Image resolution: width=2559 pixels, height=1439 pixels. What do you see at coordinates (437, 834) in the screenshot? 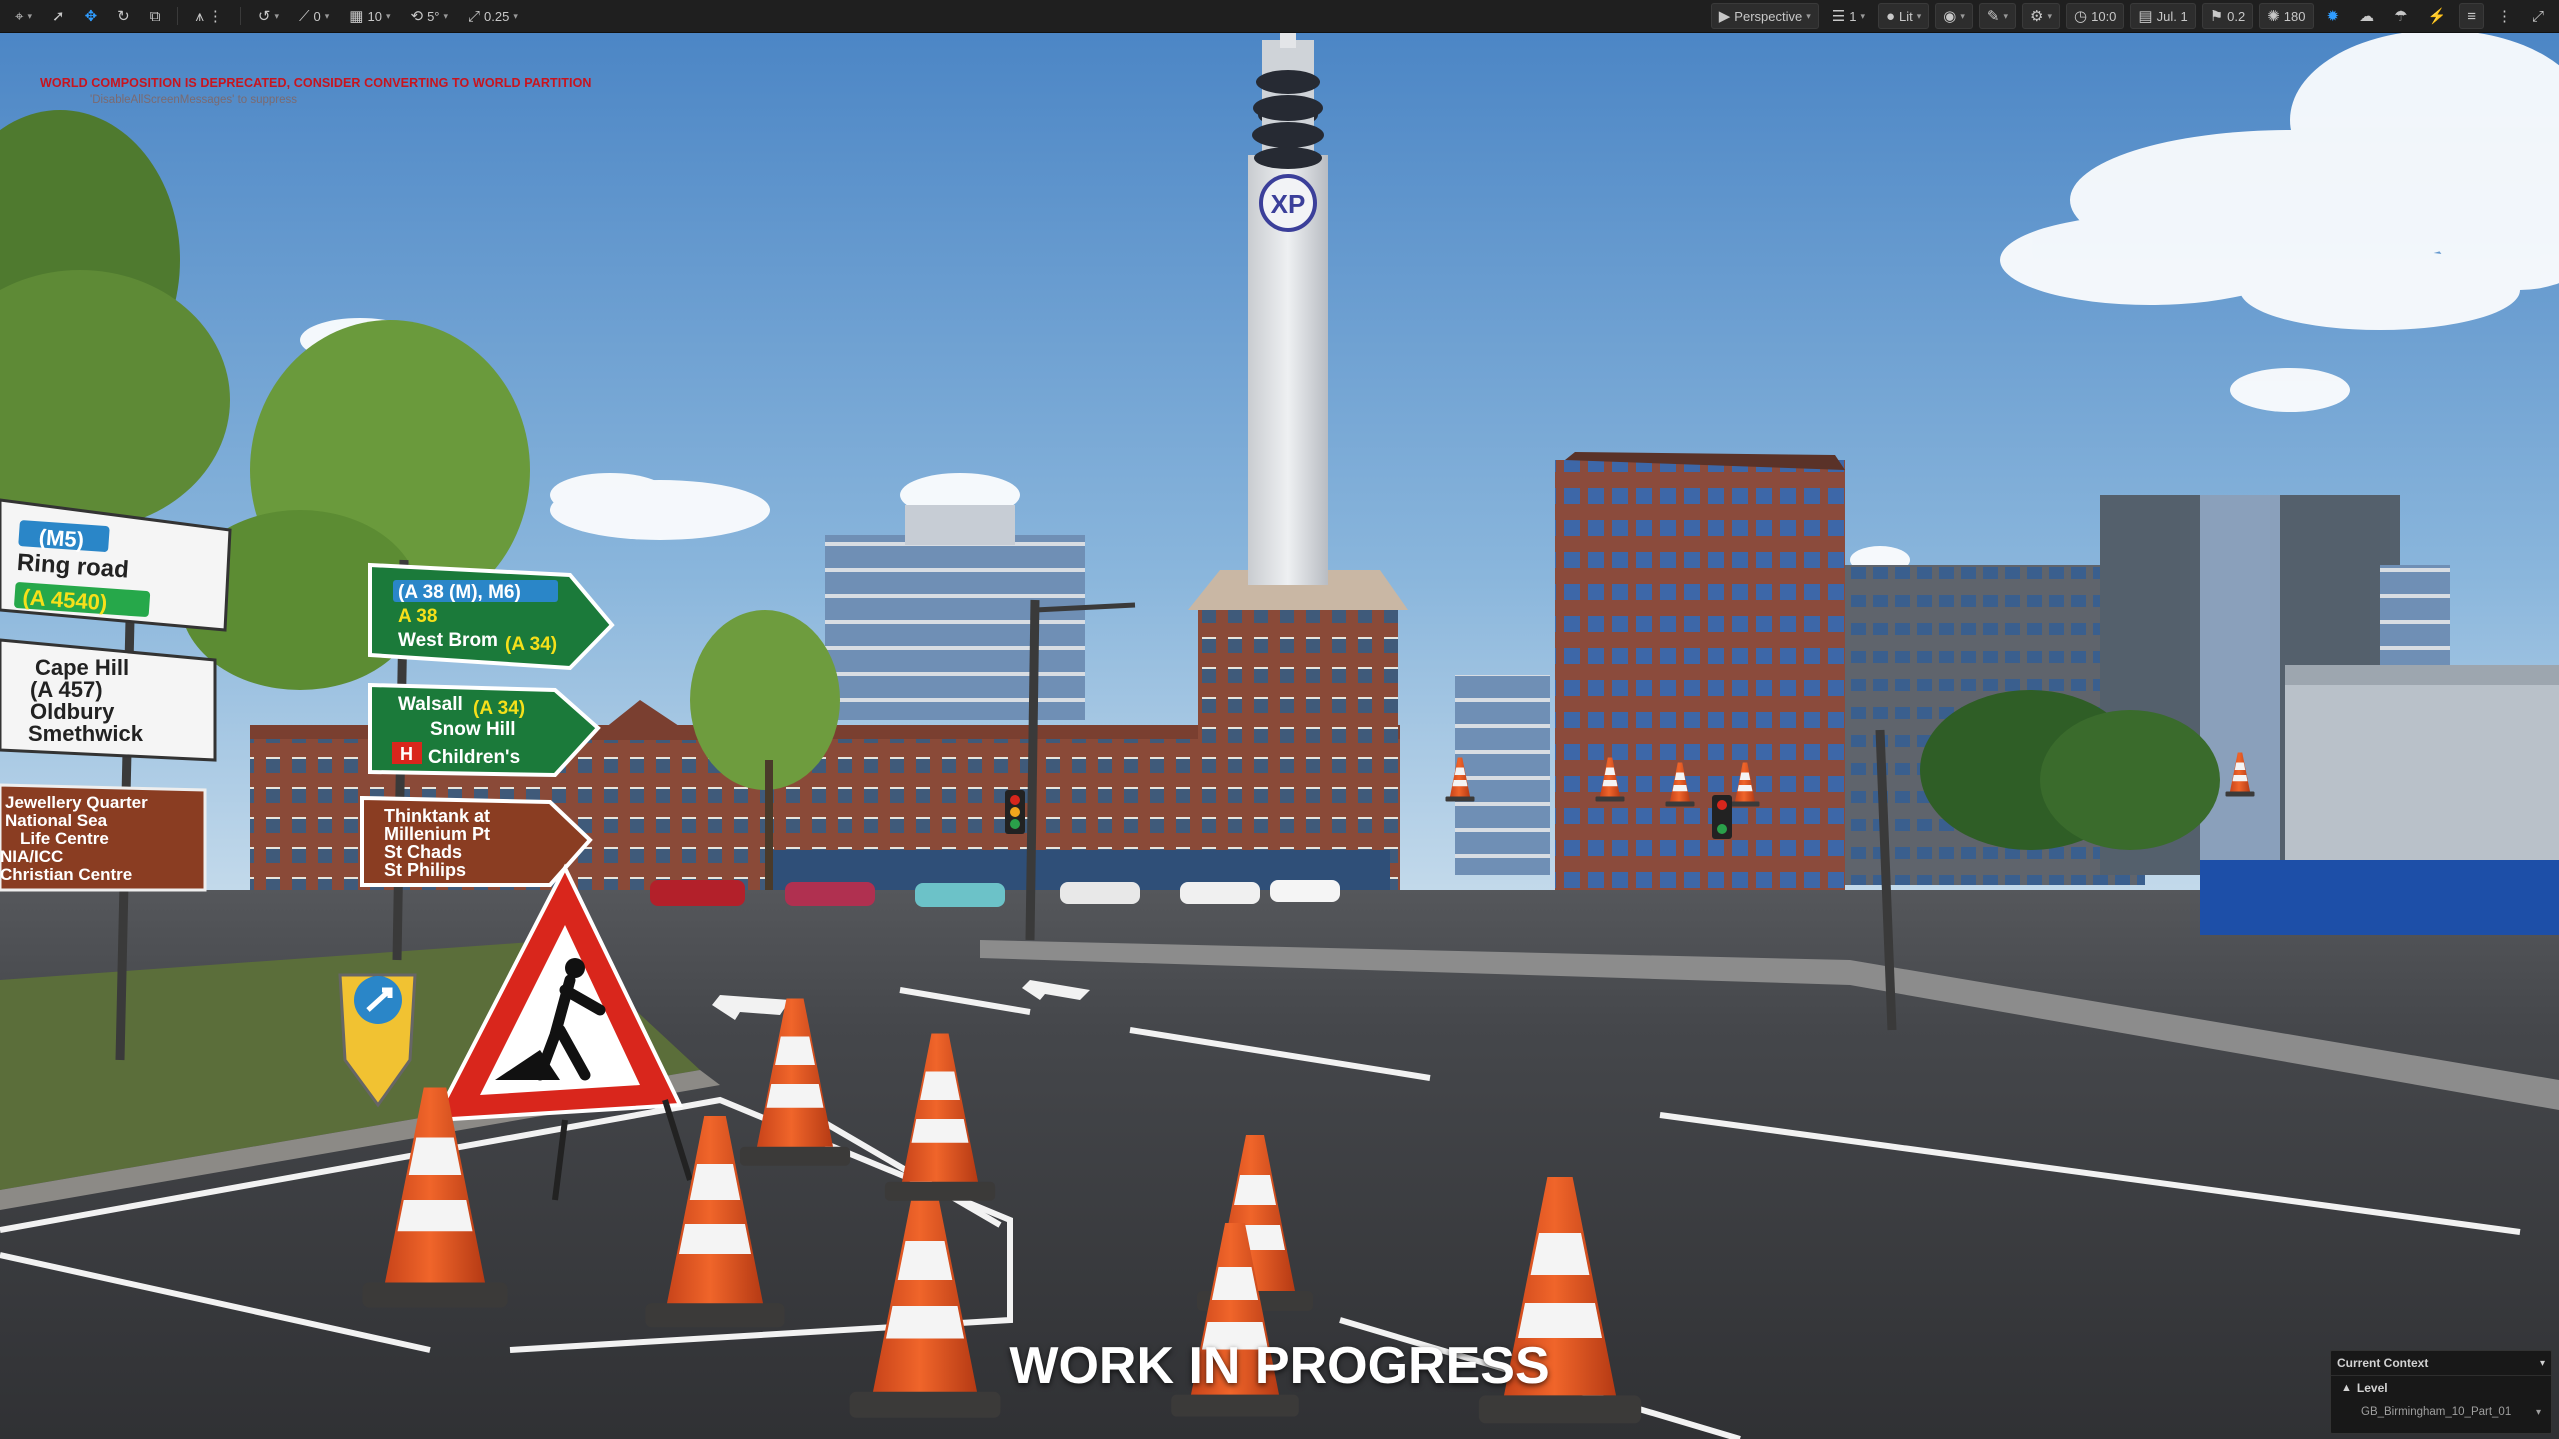
I see `sign-brown-line-2: Millenium Pt` at bounding box center [437, 834].